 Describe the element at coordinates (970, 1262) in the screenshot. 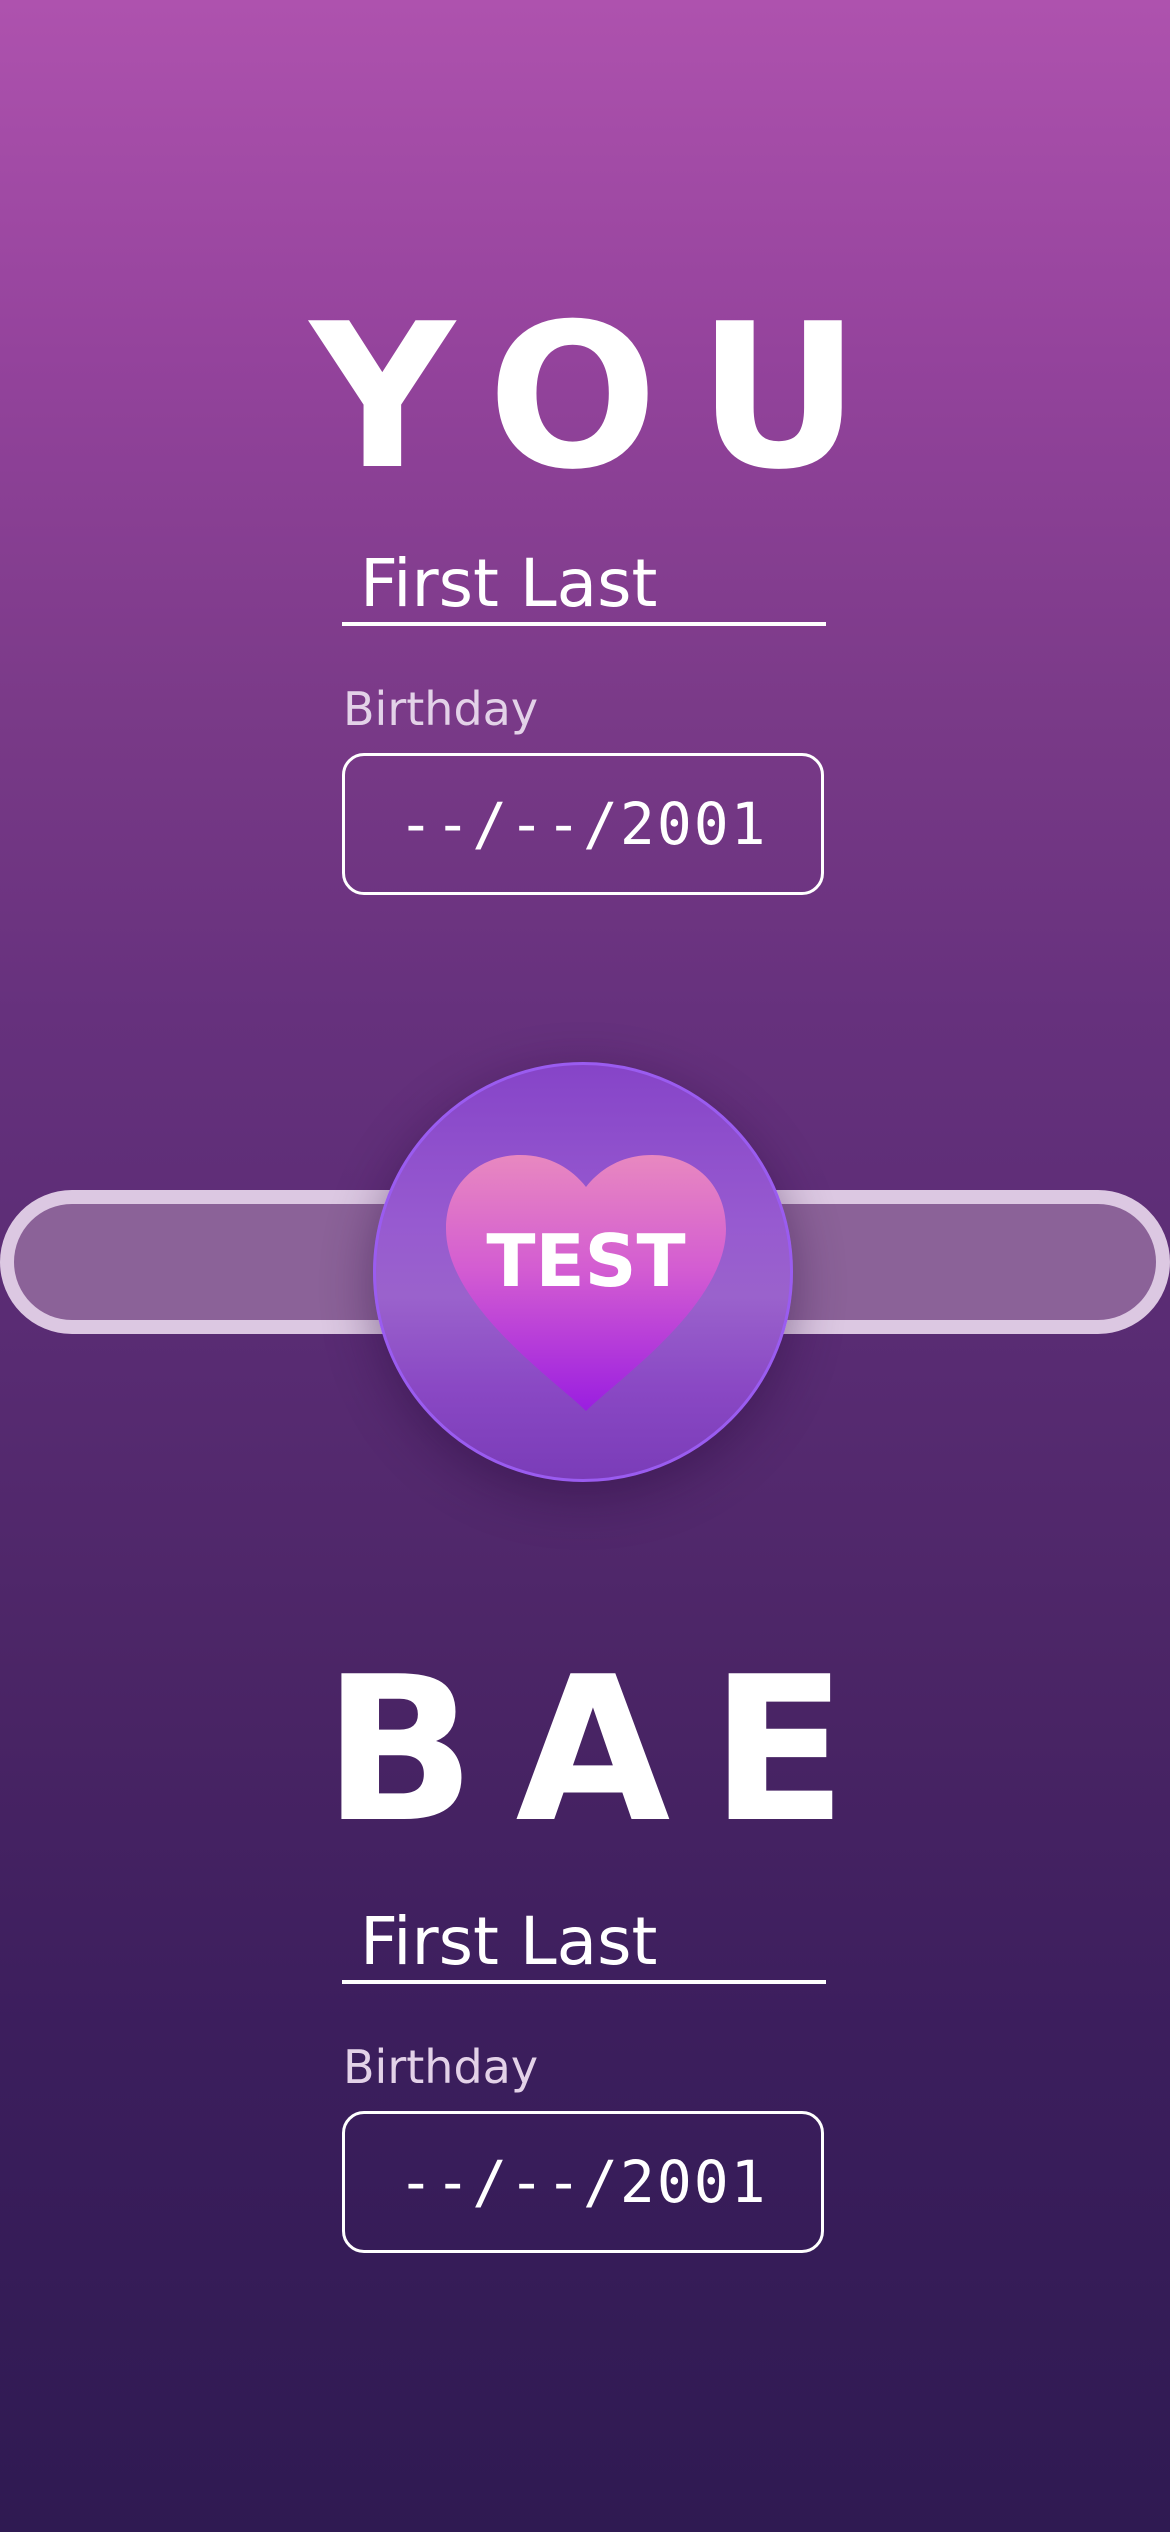

I see `slider-track-right` at that location.